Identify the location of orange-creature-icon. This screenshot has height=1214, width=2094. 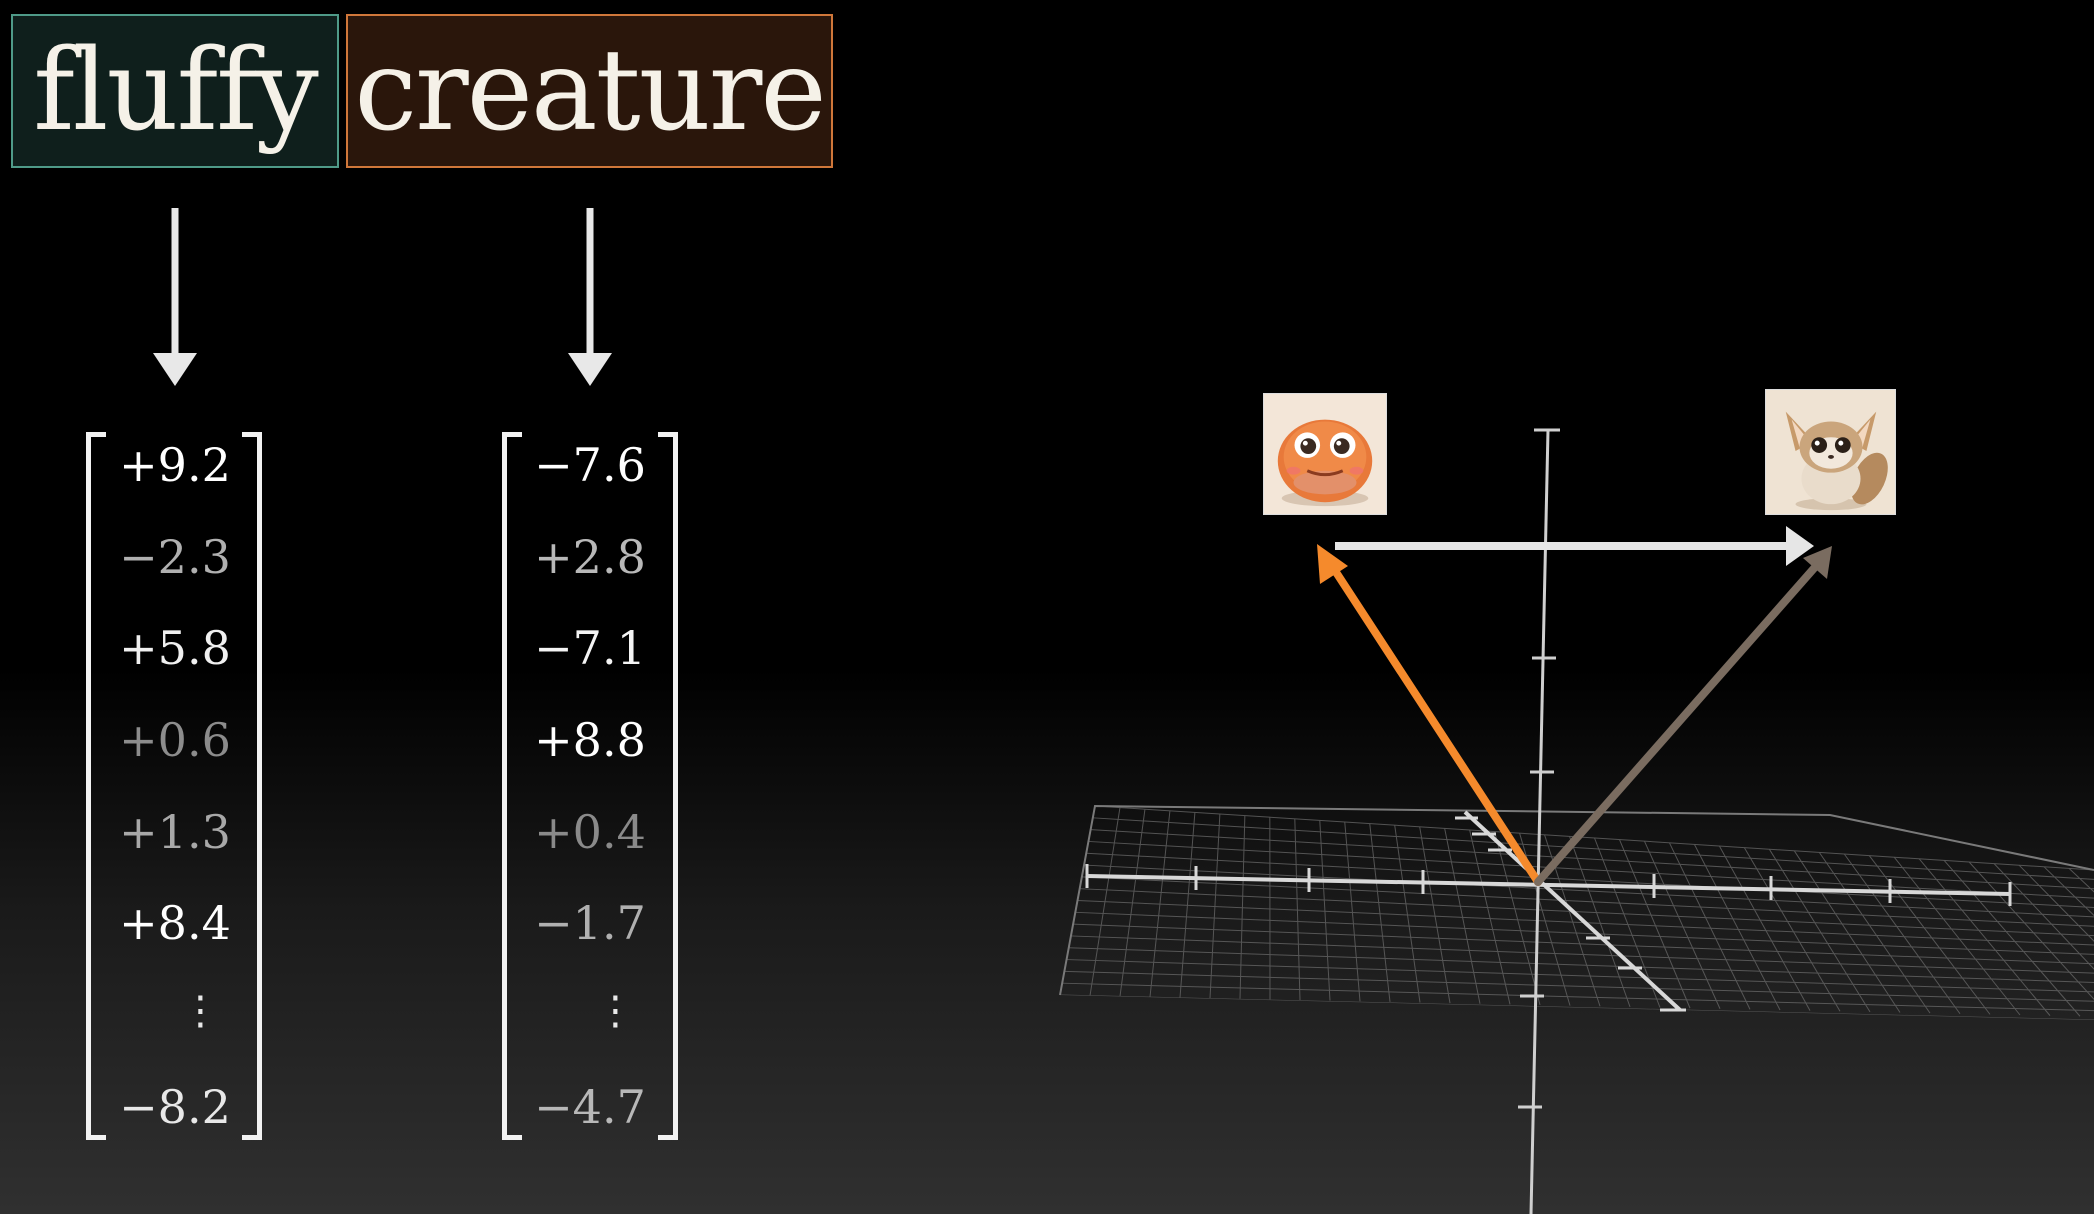
(1325, 454).